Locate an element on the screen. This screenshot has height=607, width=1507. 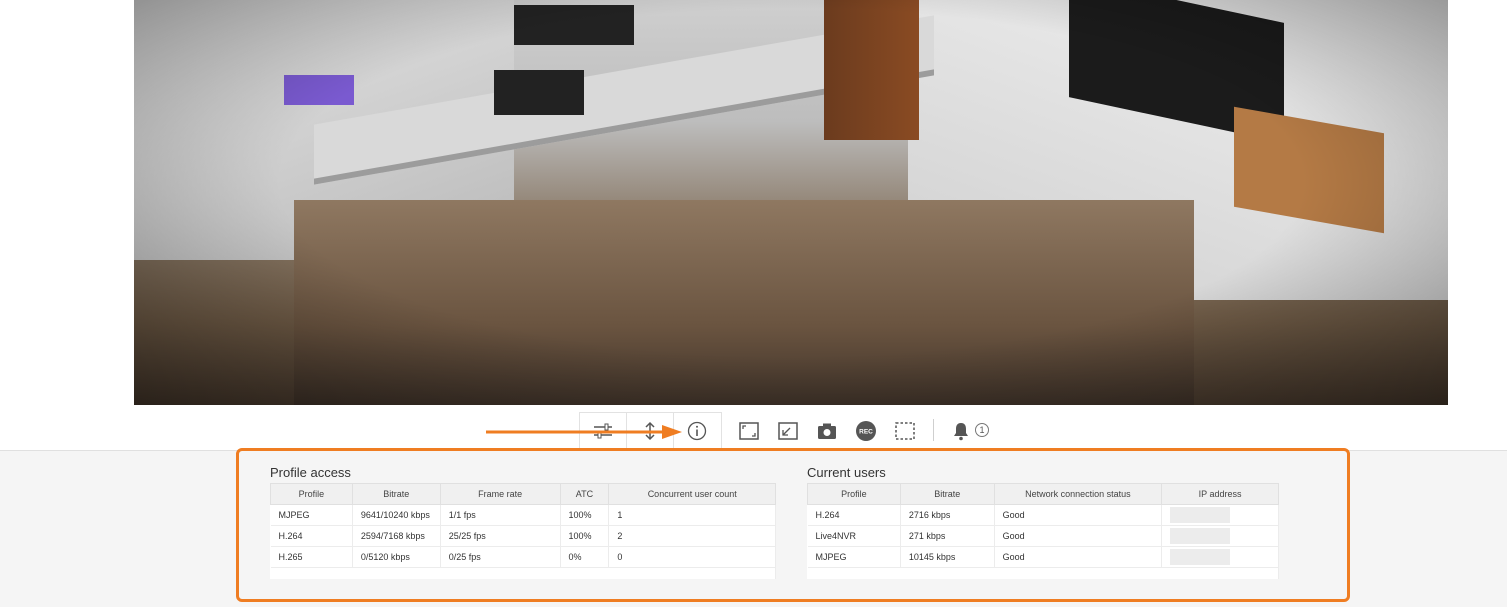
notification-count-badge: 1 is located at coordinates (982, 430).